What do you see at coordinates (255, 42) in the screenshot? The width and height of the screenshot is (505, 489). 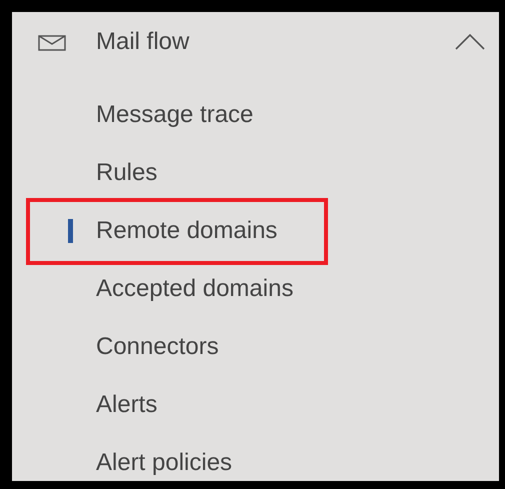 I see `section-header: Mail flow` at bounding box center [255, 42].